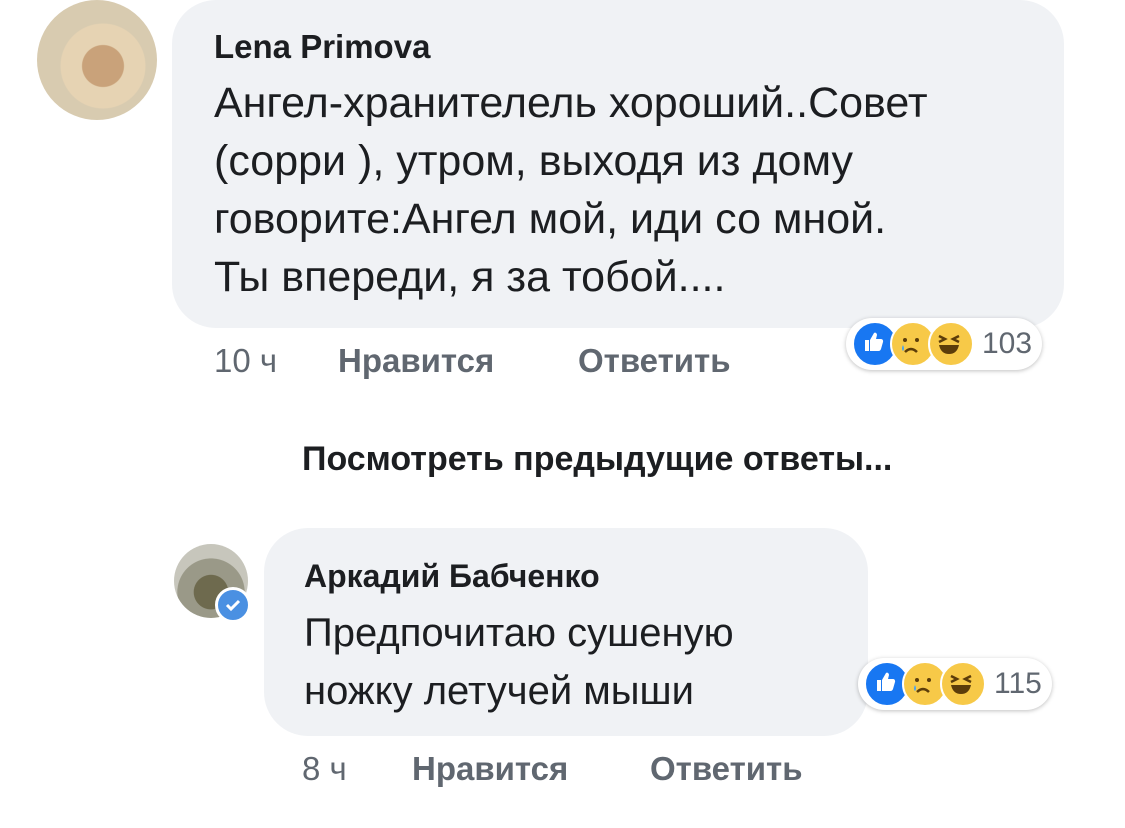  I want to click on avatar-lena-primova, so click(97, 60).